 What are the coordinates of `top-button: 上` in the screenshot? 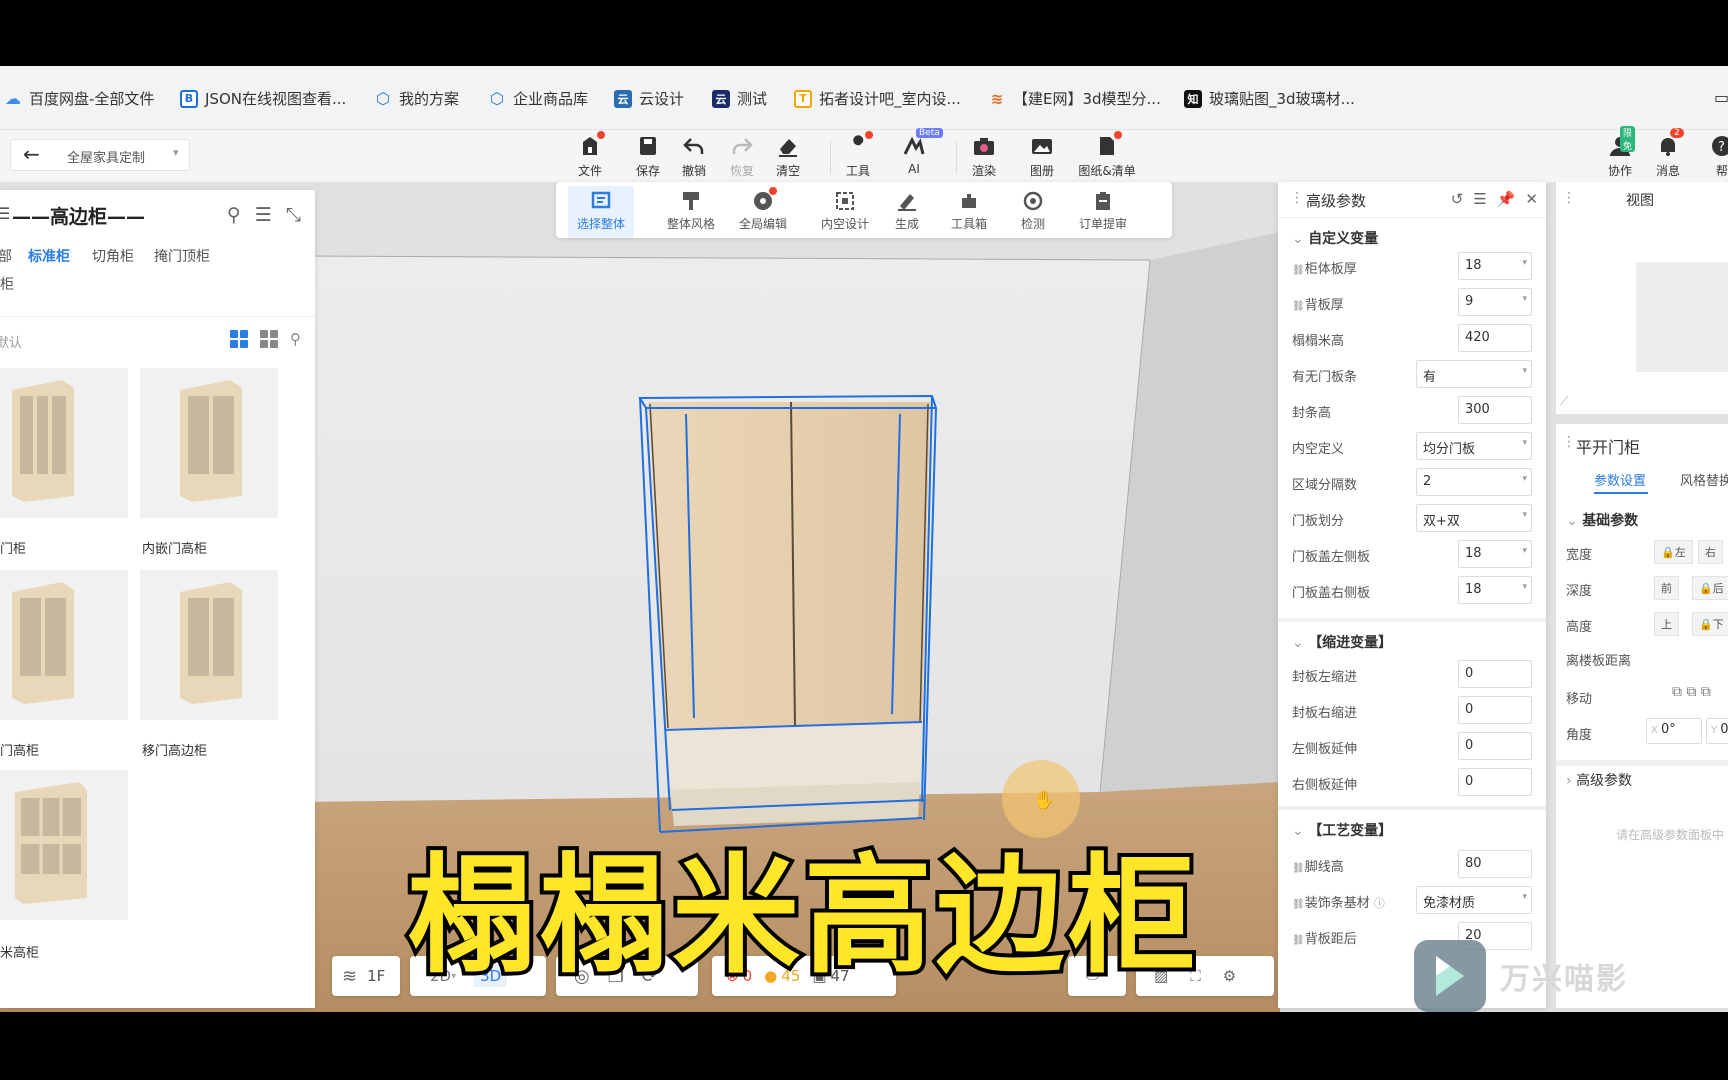 It's located at (1666, 624).